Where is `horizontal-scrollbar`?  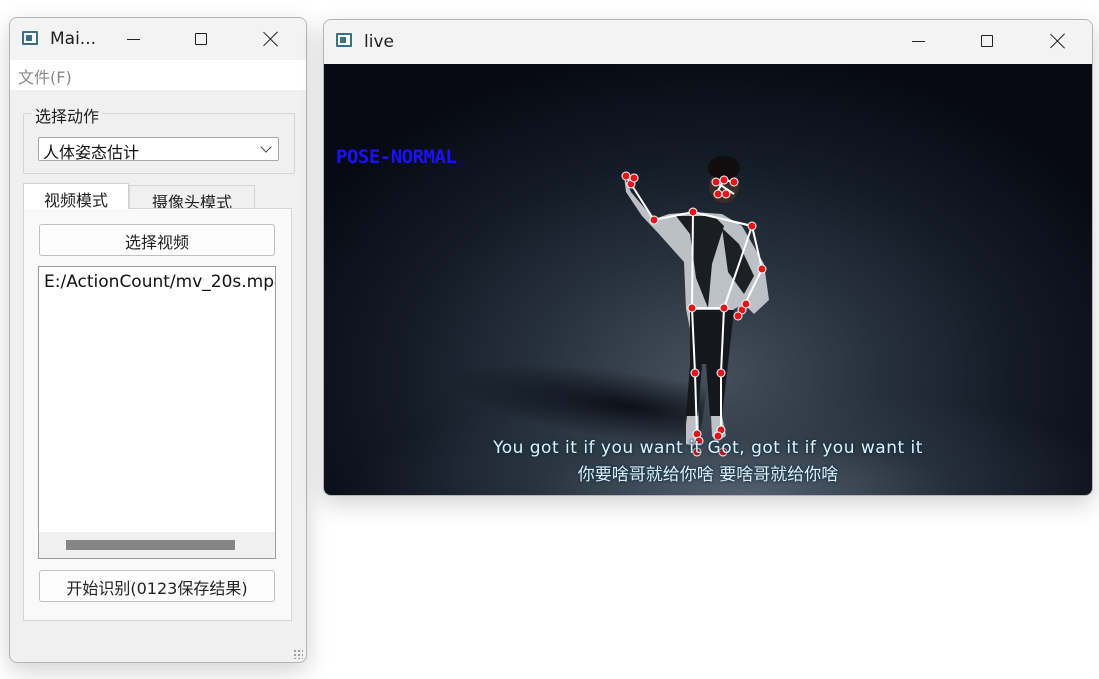 horizontal-scrollbar is located at coordinates (157, 545).